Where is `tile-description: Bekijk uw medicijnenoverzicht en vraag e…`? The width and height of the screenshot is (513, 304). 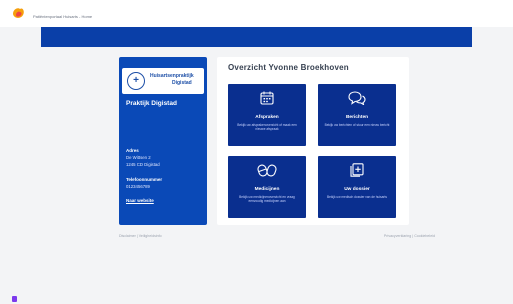 tile-description: Bekijk uw medicijnenoverzicht en vraag e… is located at coordinates (267, 199).